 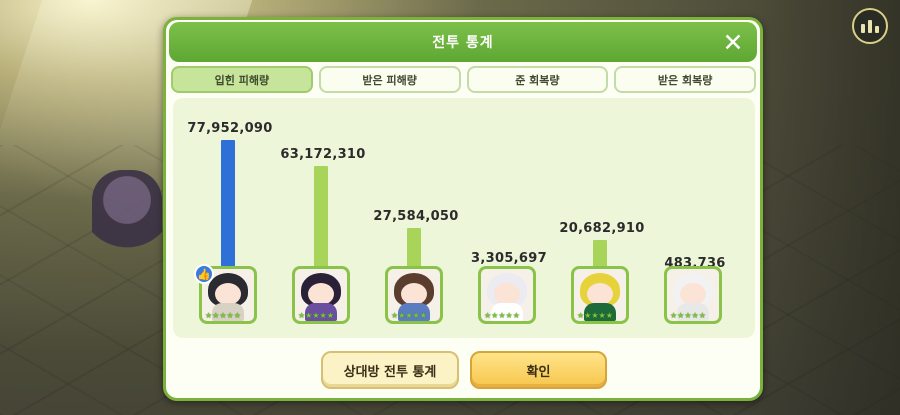 I want to click on chart-column: 483,736 ★ ★ ★ ★ ★, so click(x=694, y=209).